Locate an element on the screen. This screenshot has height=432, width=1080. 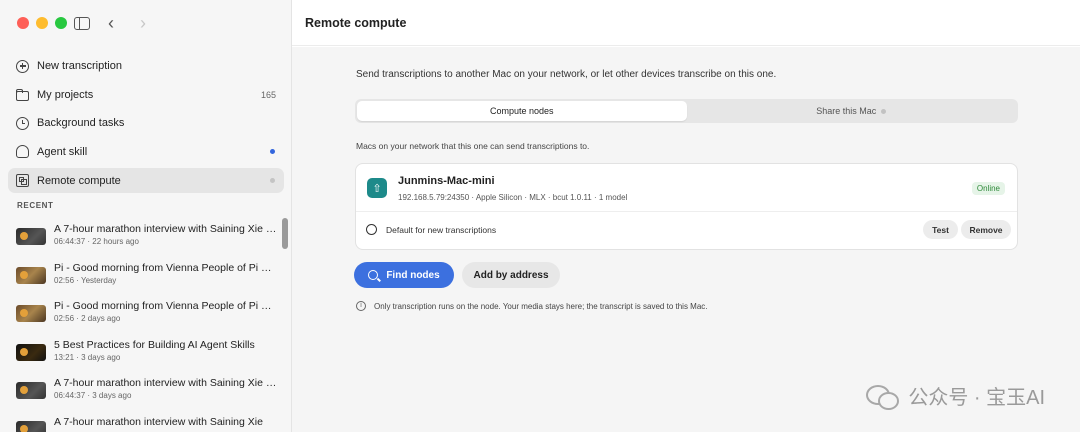
close-window-button is located at coordinates (23, 23).